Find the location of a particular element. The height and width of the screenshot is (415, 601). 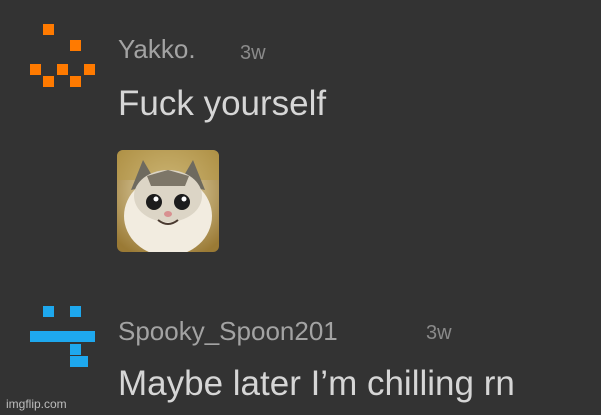

imgflip-watermark: imgflip.com is located at coordinates (36, 404).